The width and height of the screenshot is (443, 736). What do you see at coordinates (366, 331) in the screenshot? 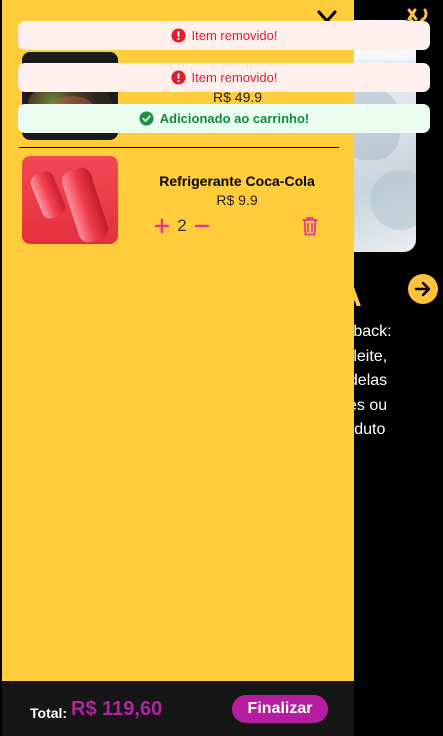
I see `description-line: utback:` at bounding box center [366, 331].